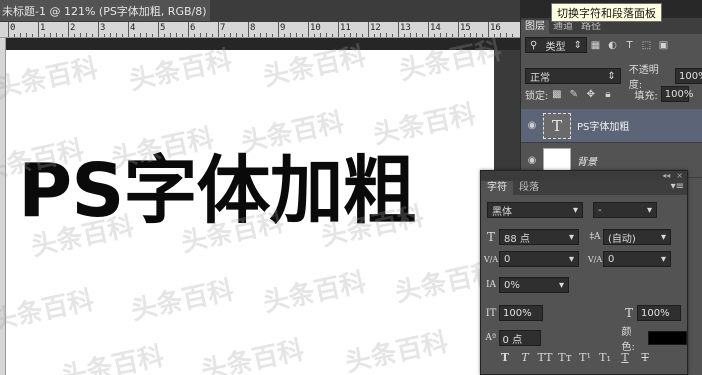 The image size is (702, 375). I want to click on adjustment-filter-icon: ◐, so click(612, 45).